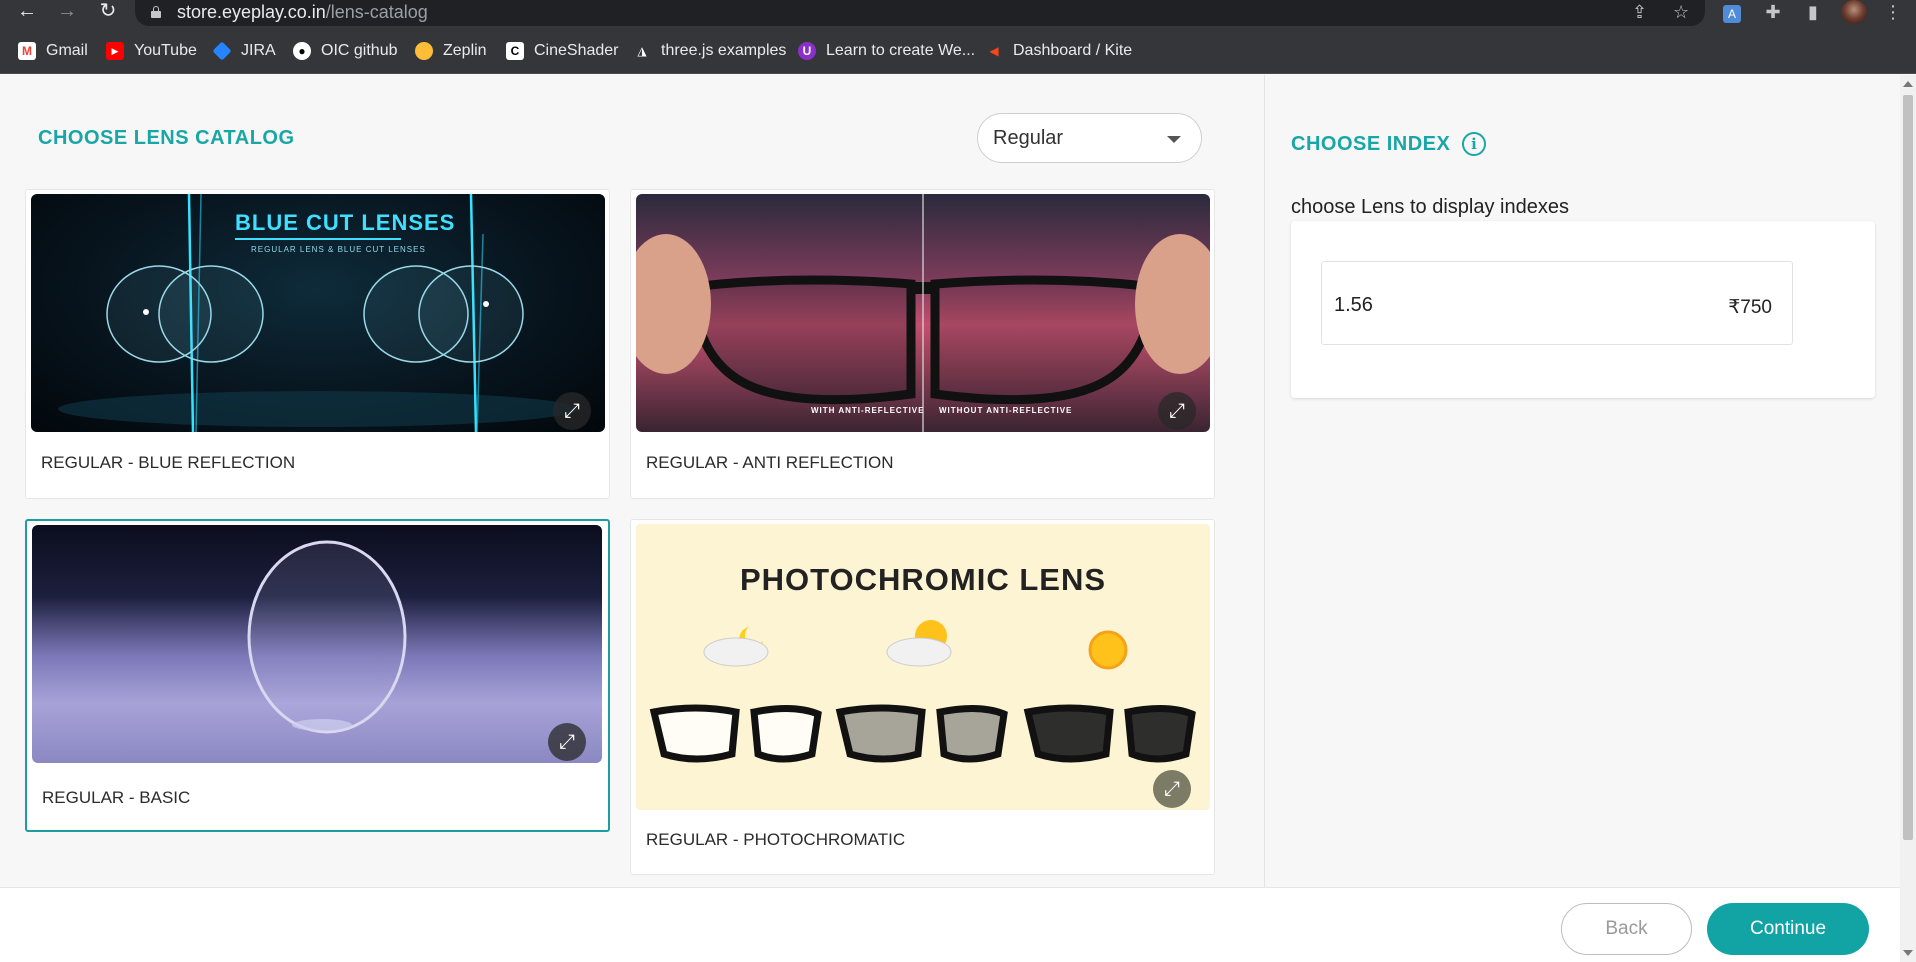  Describe the element at coordinates (1430, 207) in the screenshot. I see `index-hint: choose Lens to display indexes` at that location.